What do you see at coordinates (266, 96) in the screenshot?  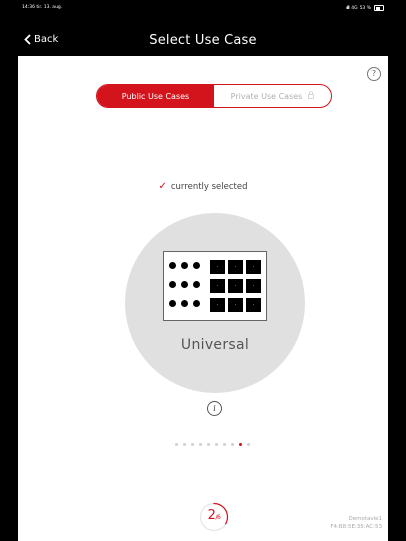 I see `tab-private-label: Private Use Cases` at bounding box center [266, 96].